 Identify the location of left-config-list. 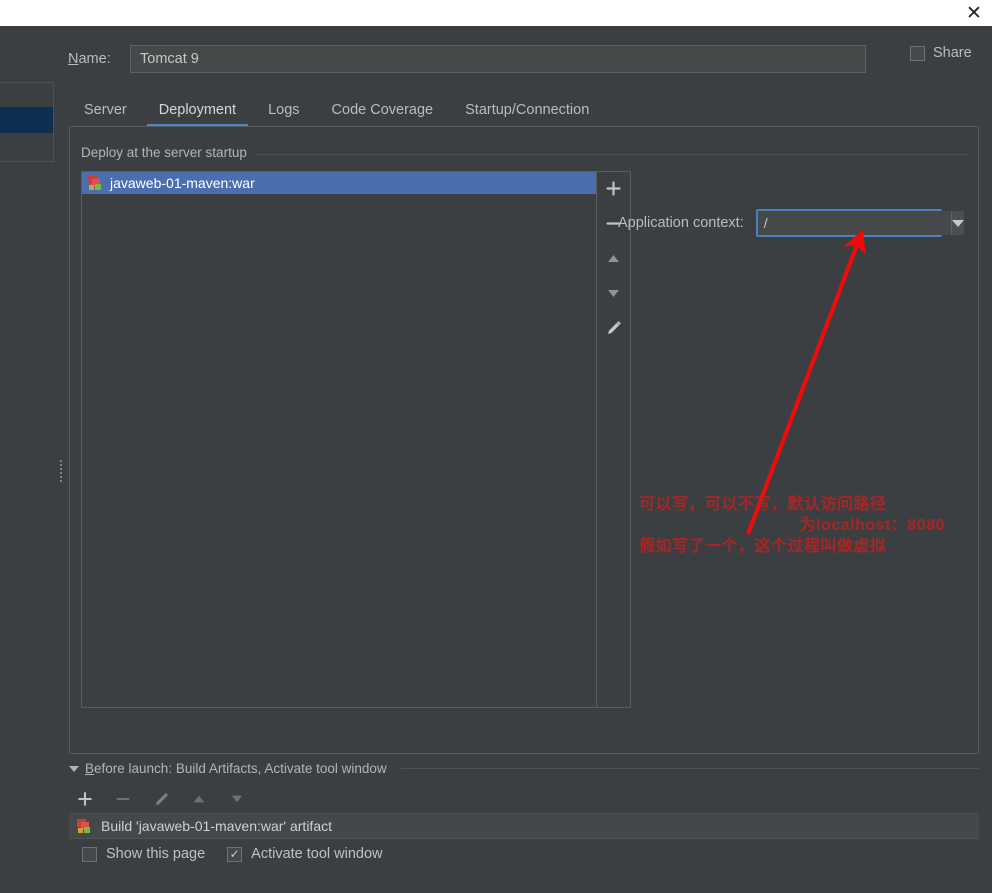
(27, 122).